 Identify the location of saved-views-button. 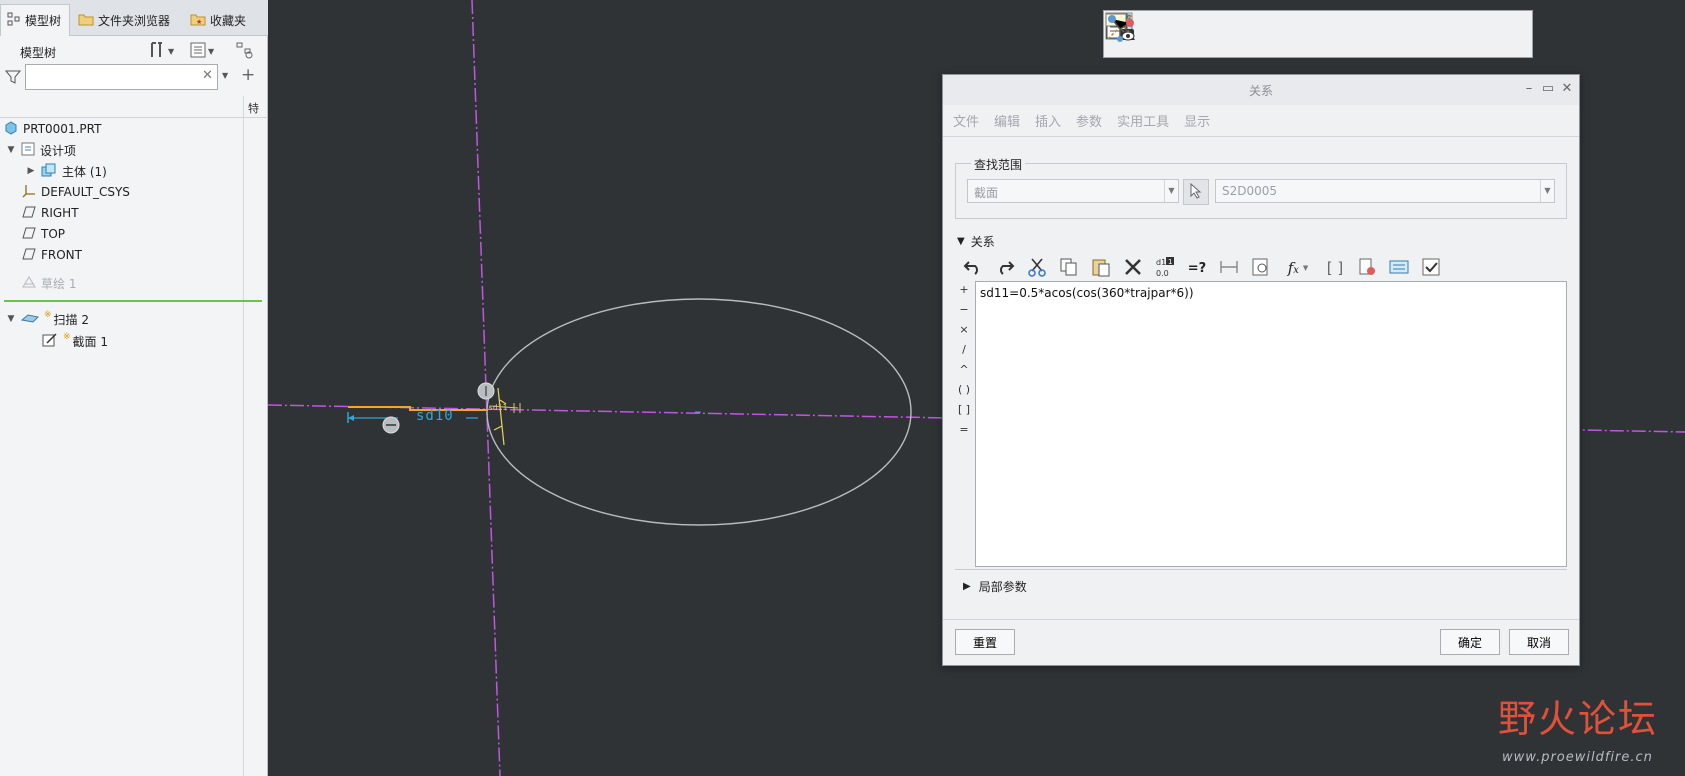
(1211, 33).